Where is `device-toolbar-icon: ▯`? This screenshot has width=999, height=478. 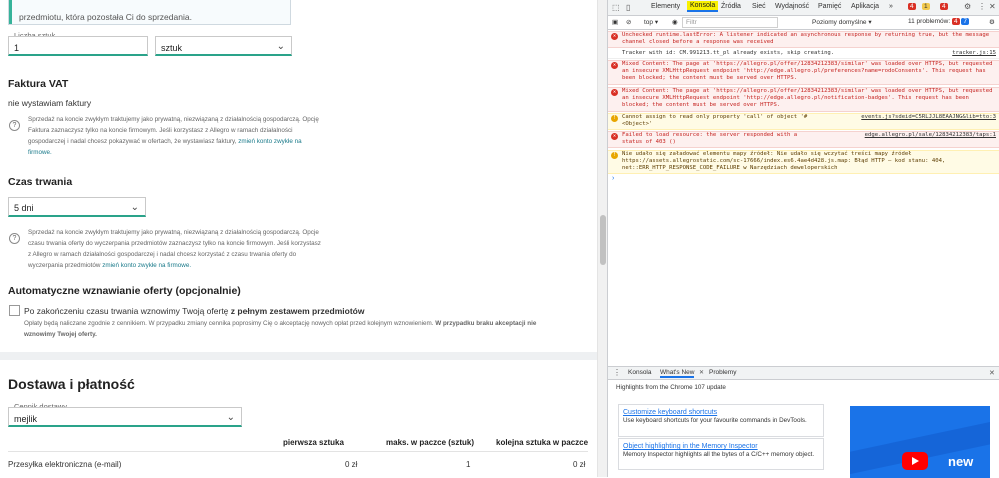
device-toolbar-icon: ▯ is located at coordinates (628, 7).